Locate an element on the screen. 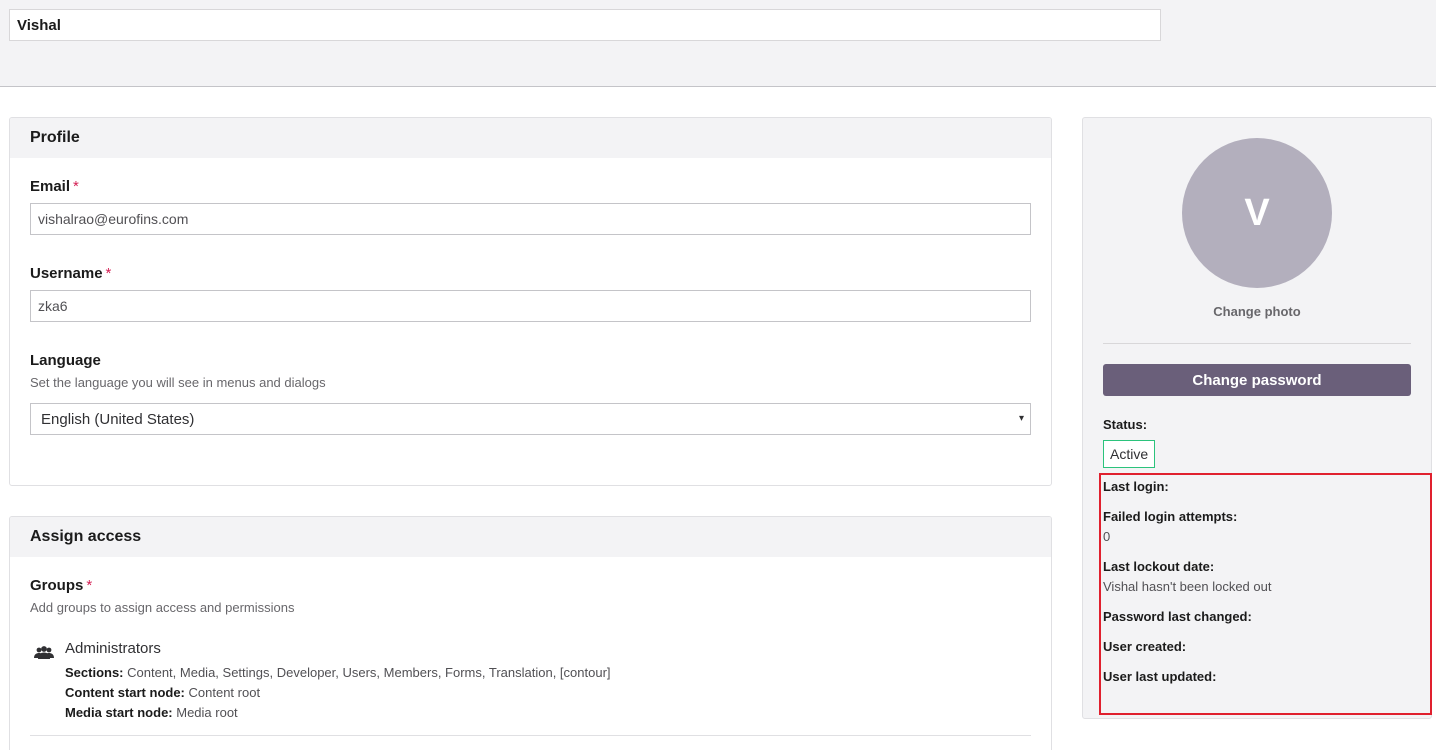 Image resolution: width=1436 pixels, height=750 pixels. language-select: English (United States) ▾ is located at coordinates (530, 419).